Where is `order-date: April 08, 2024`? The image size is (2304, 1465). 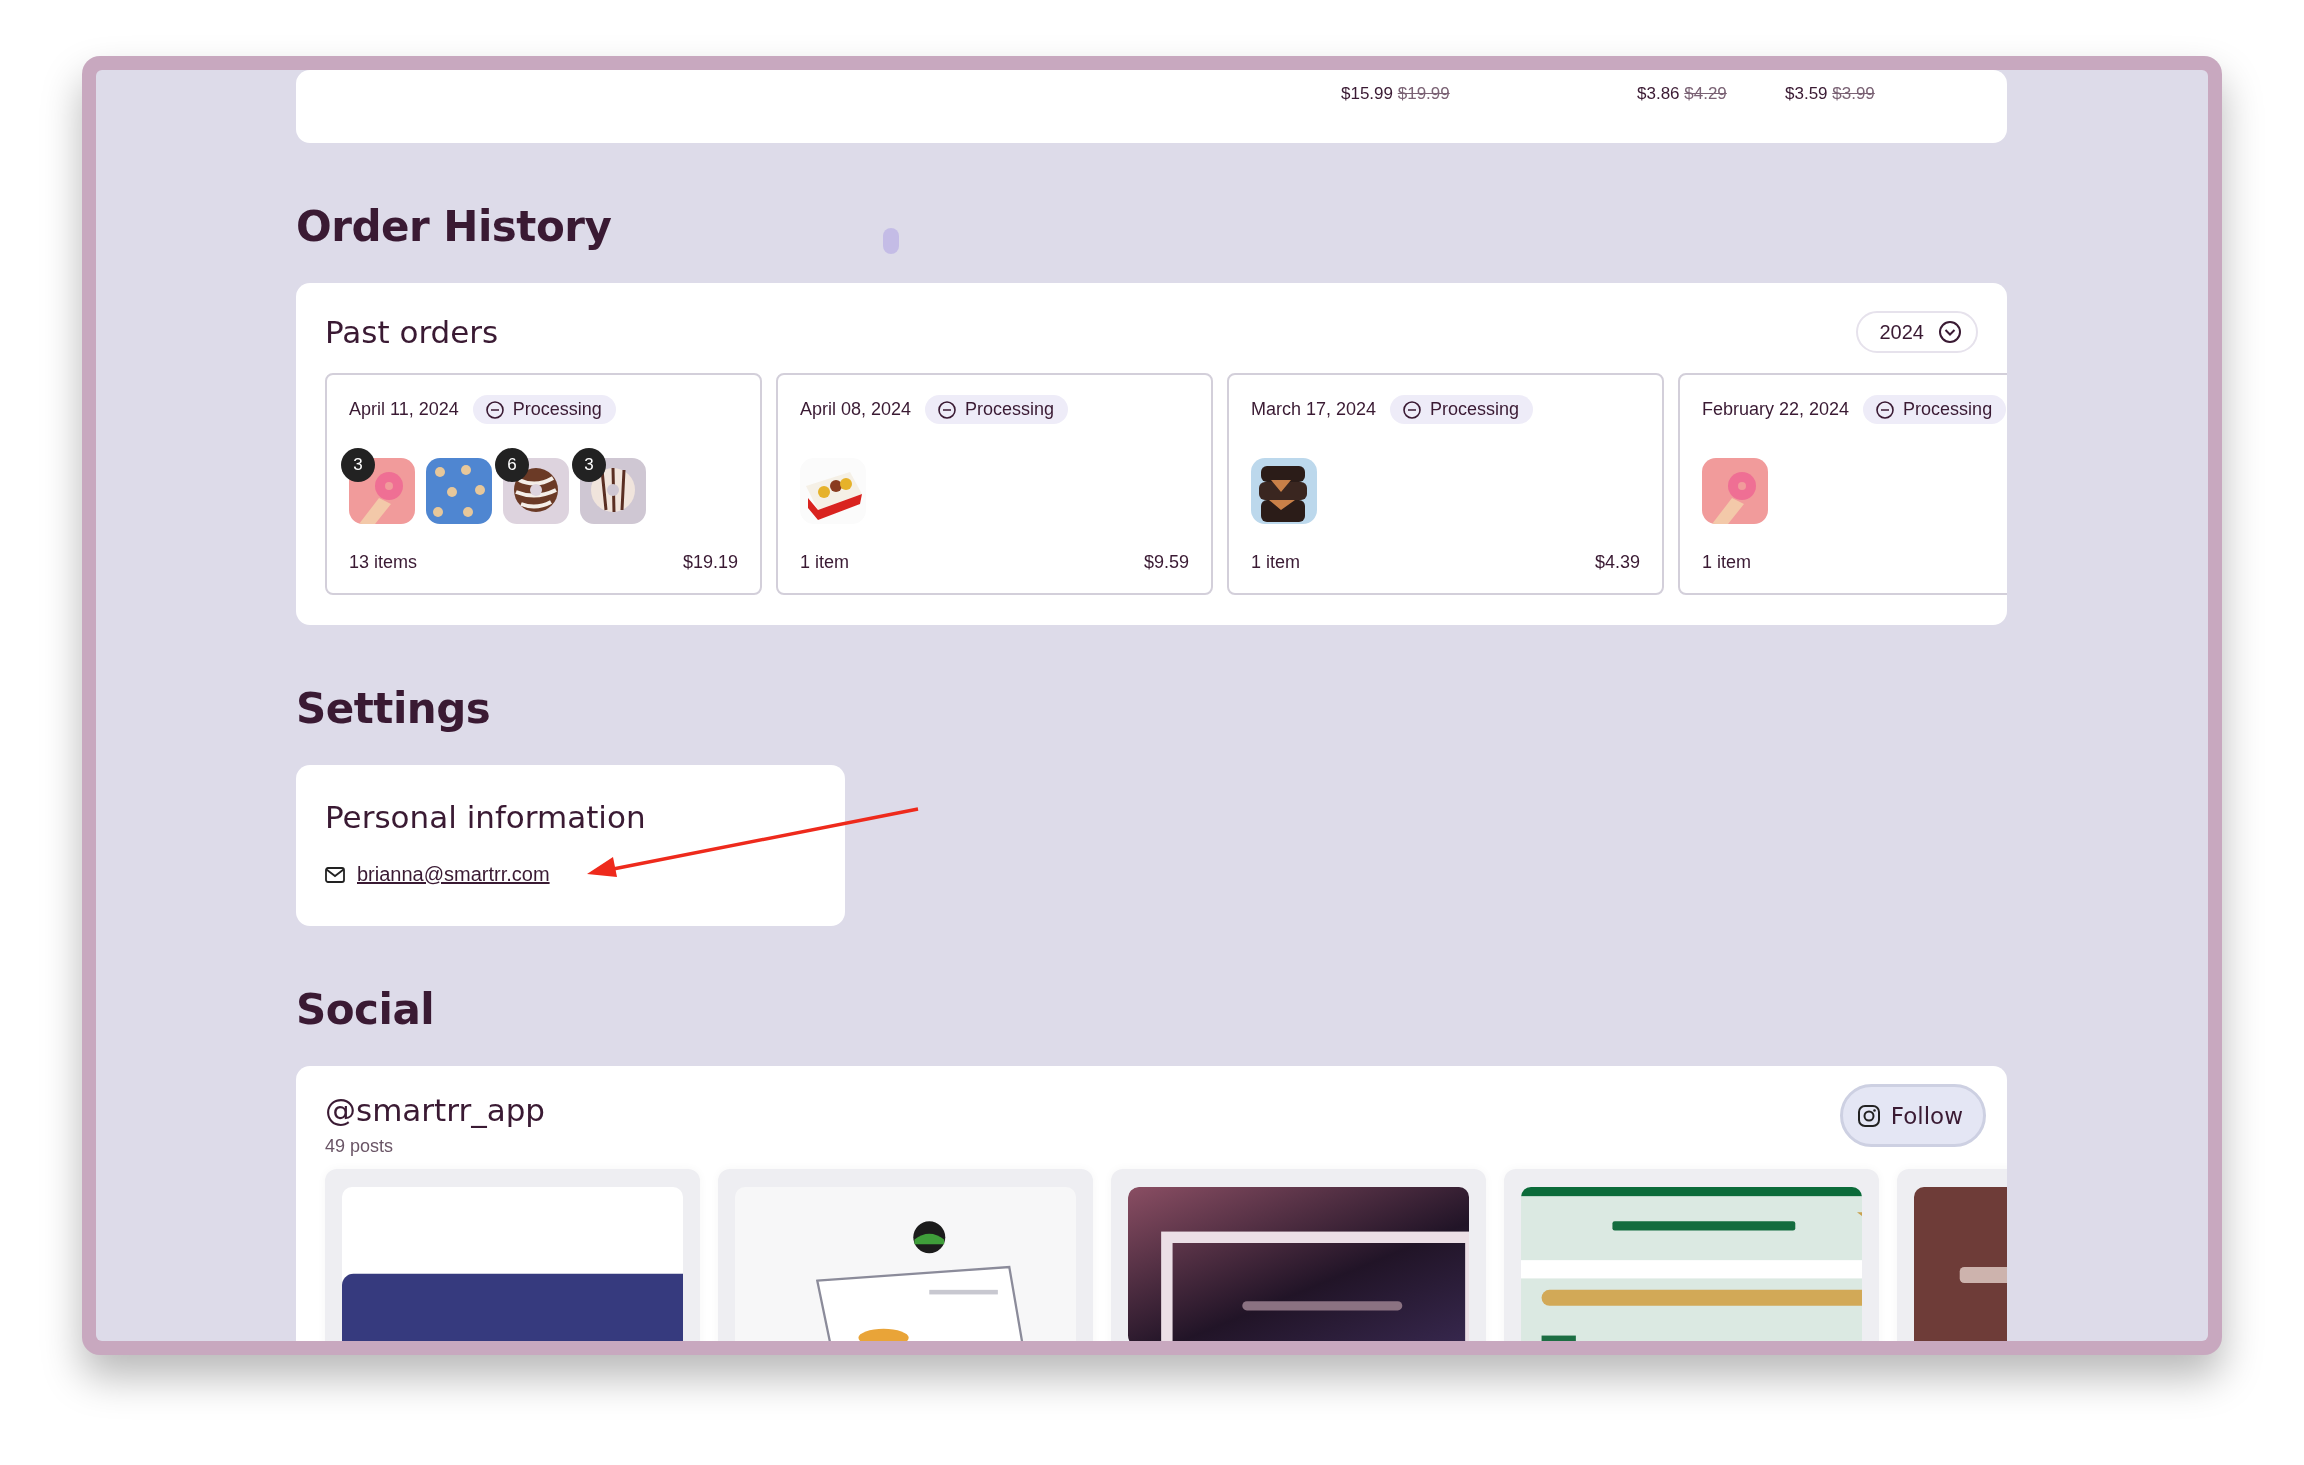 order-date: April 08, 2024 is located at coordinates (856, 409).